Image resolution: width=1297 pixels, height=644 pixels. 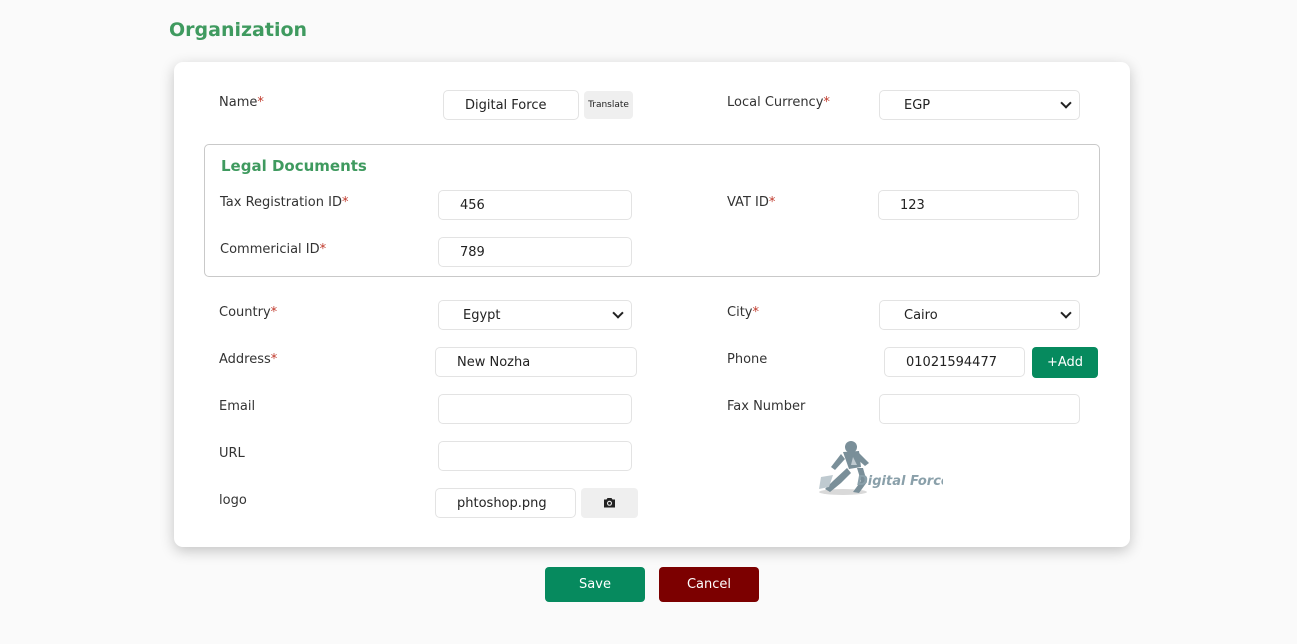 I want to click on vat-input: 123, so click(x=978, y=205).